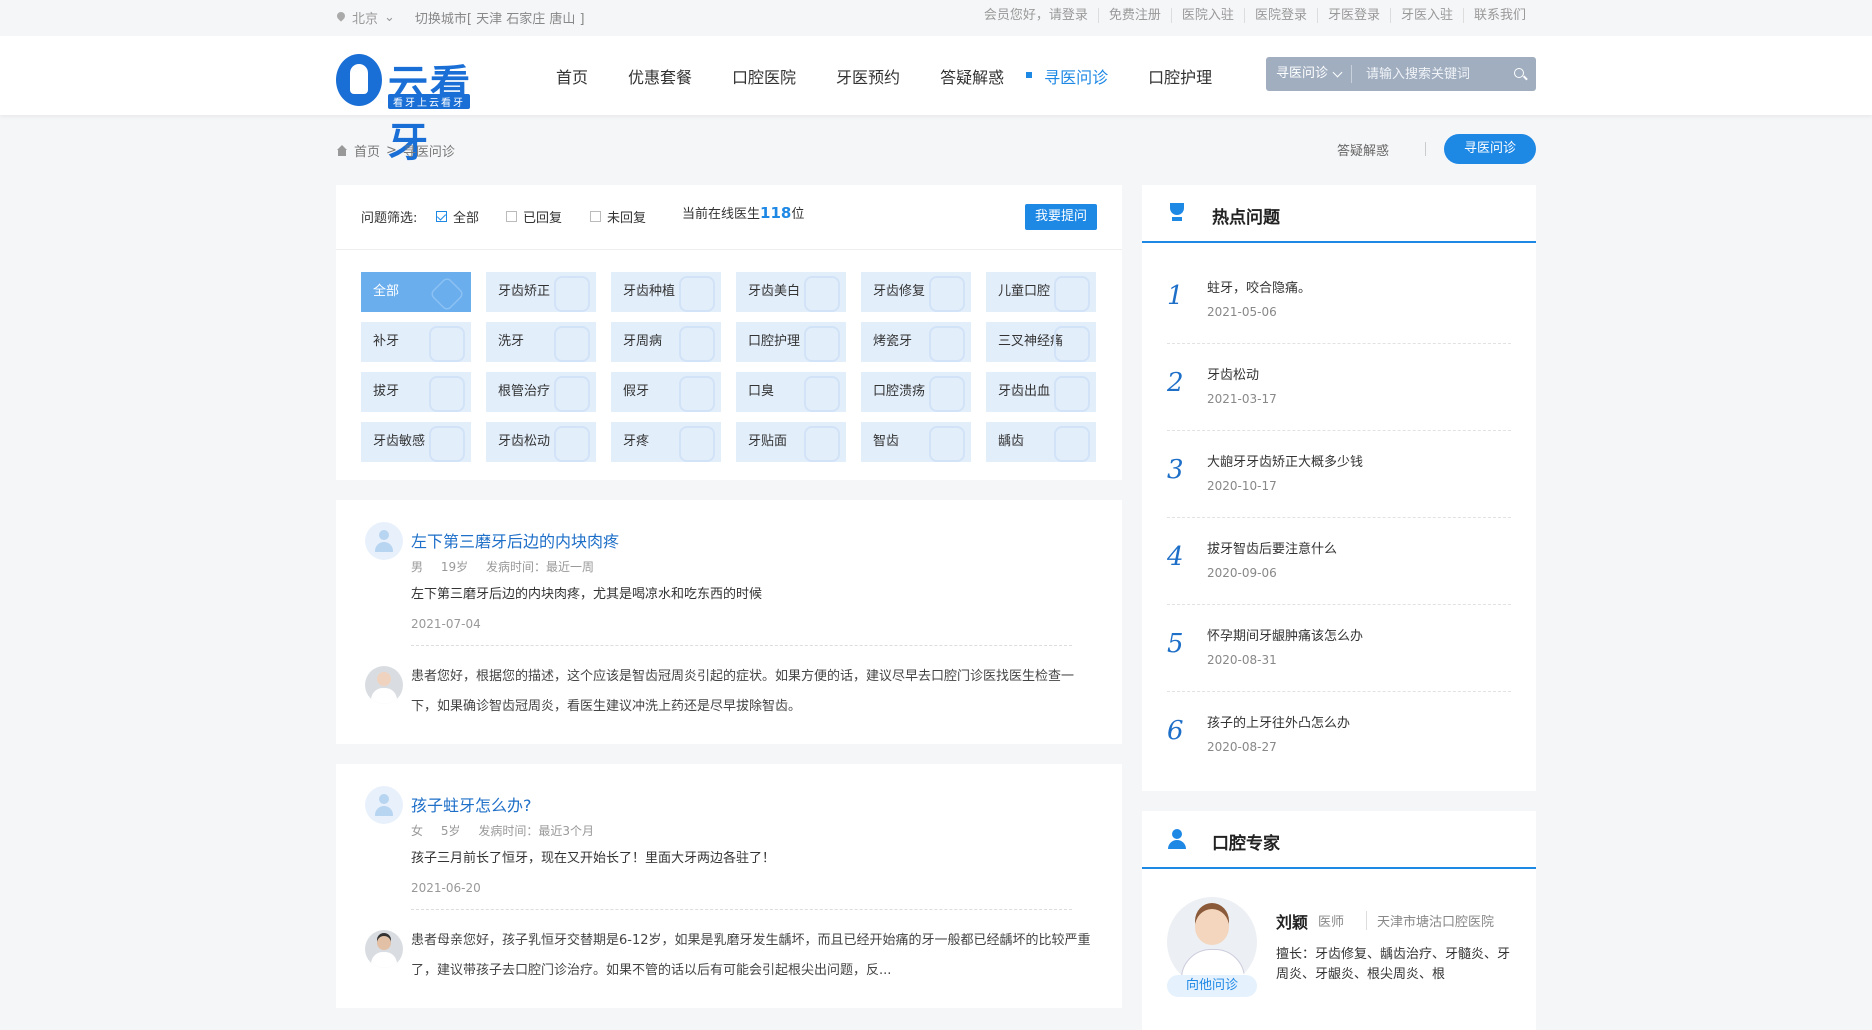 This screenshot has height=1030, width=1872. I want to click on nav-care: 口腔护理, so click(1180, 76).